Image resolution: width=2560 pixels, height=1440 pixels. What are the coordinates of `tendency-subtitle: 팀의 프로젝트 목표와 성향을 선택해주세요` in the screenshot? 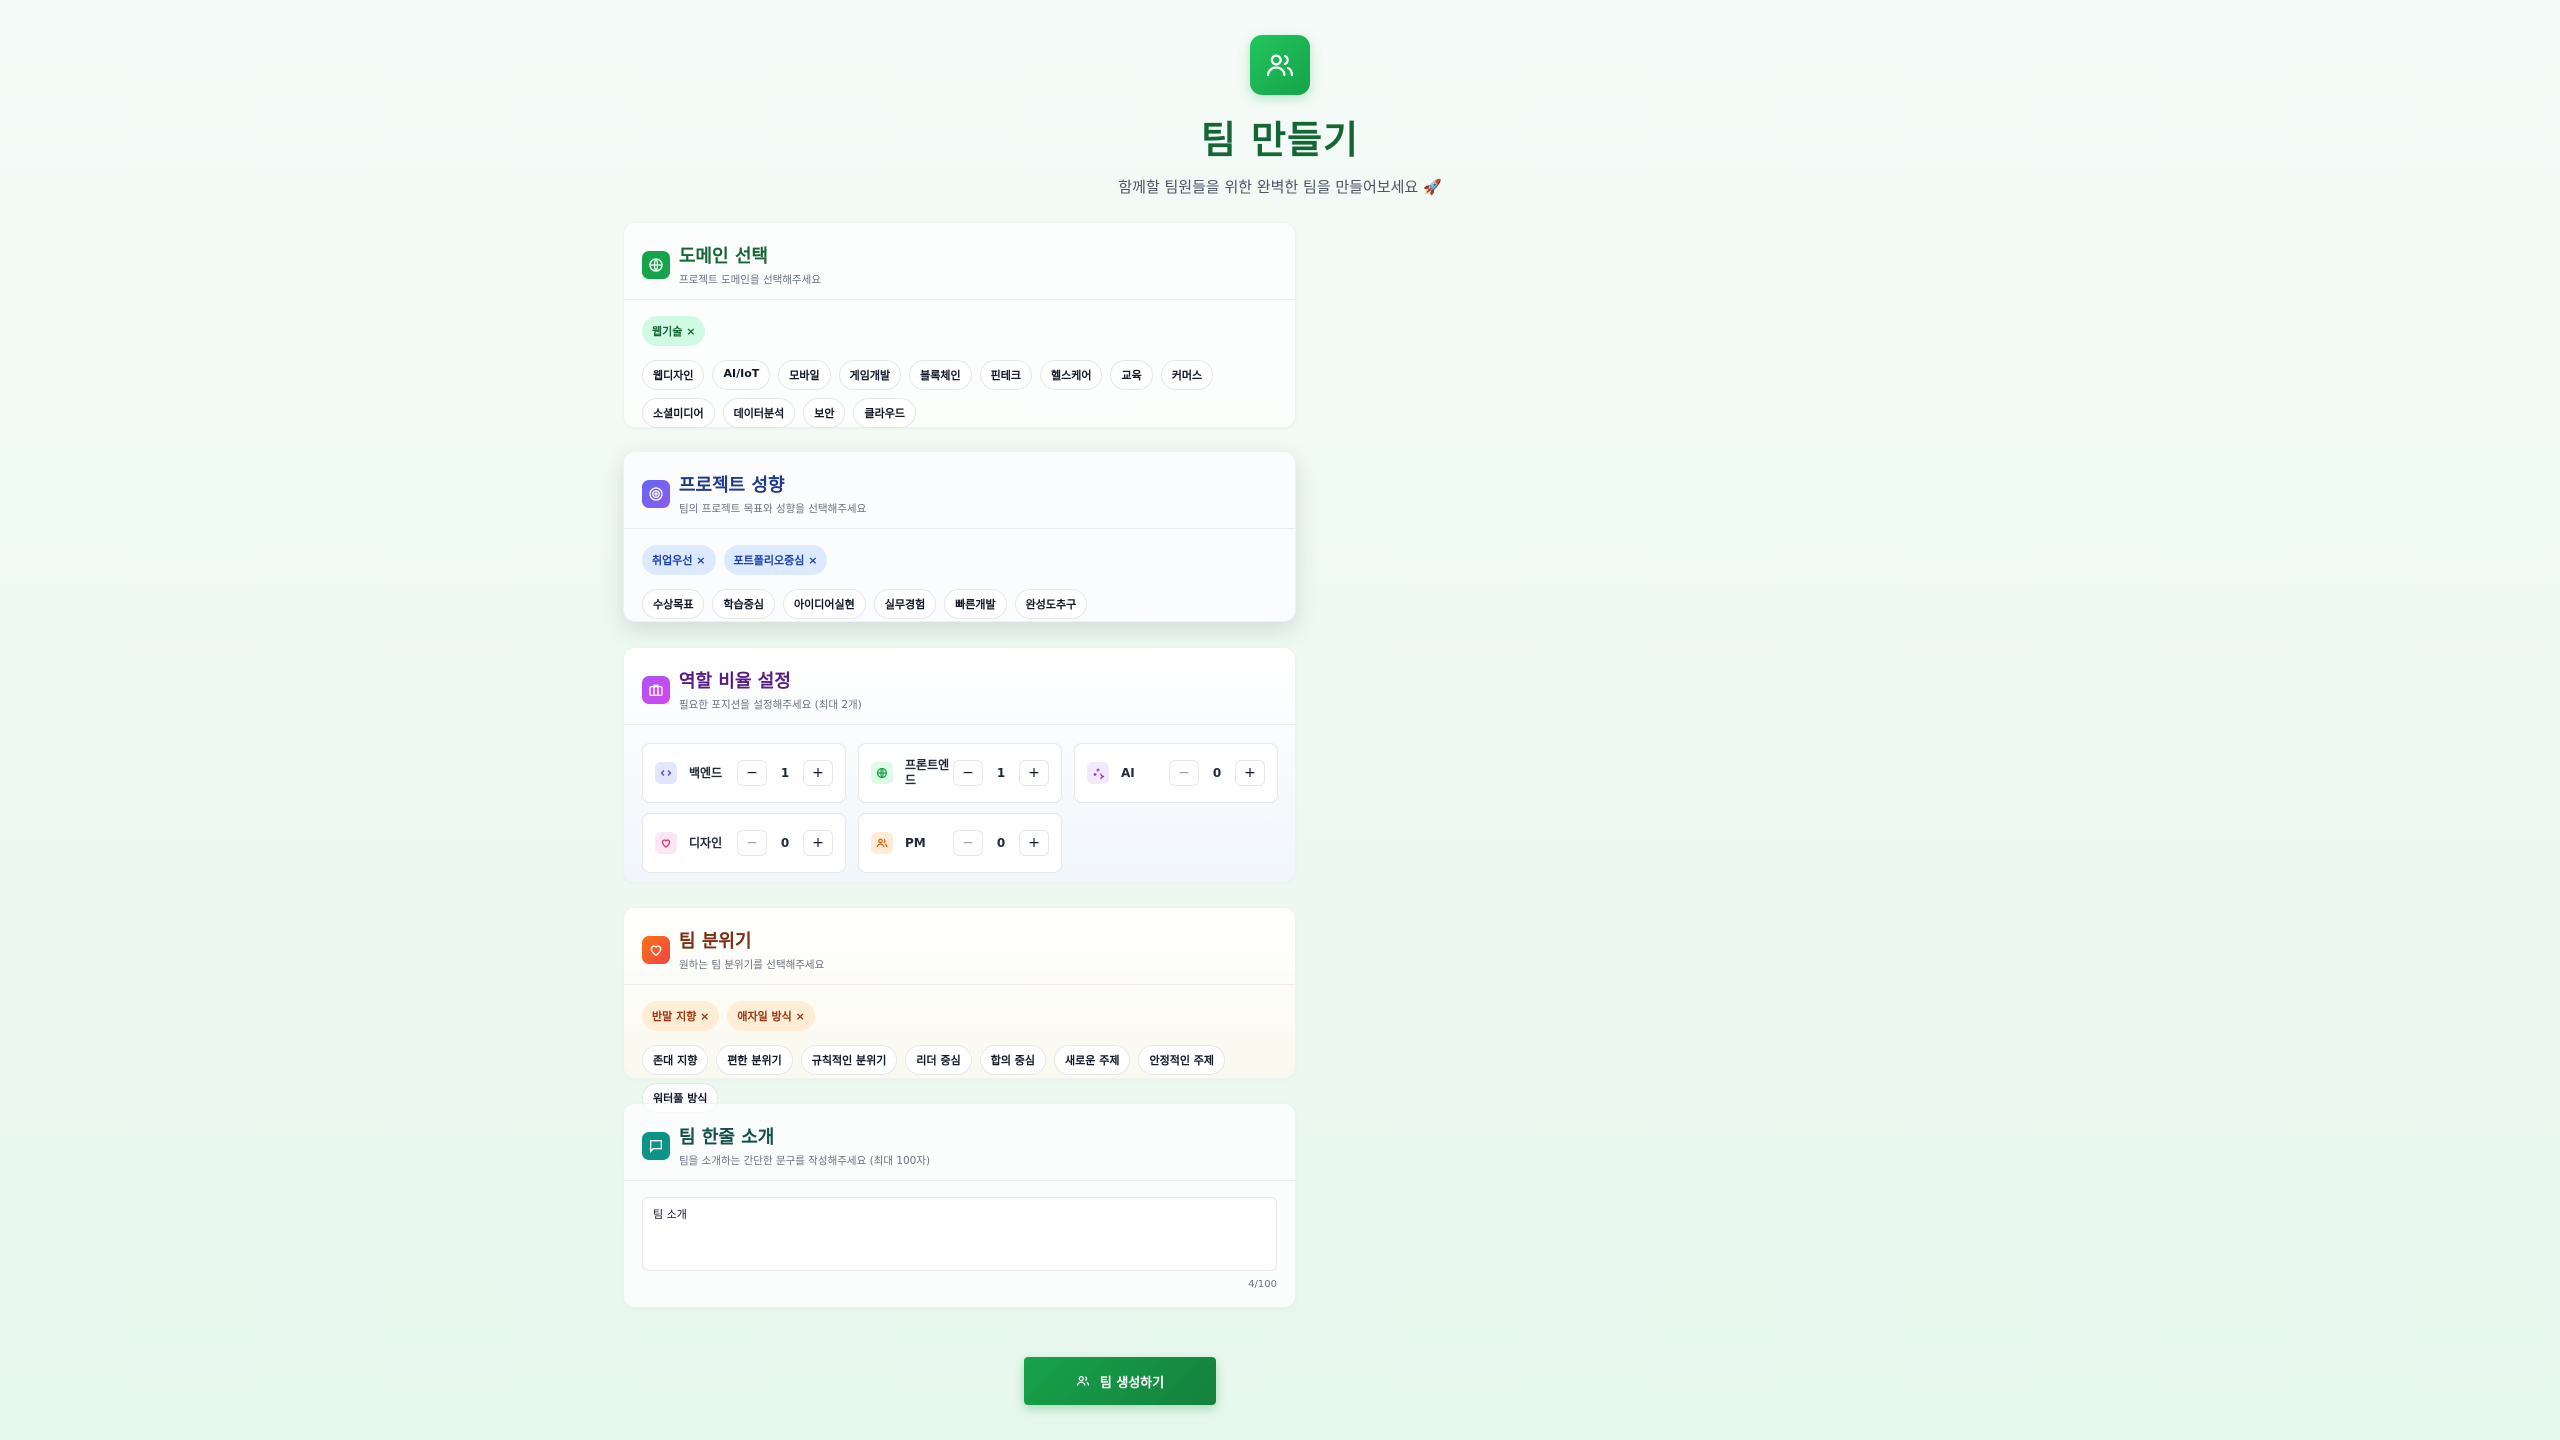 It's located at (773, 509).